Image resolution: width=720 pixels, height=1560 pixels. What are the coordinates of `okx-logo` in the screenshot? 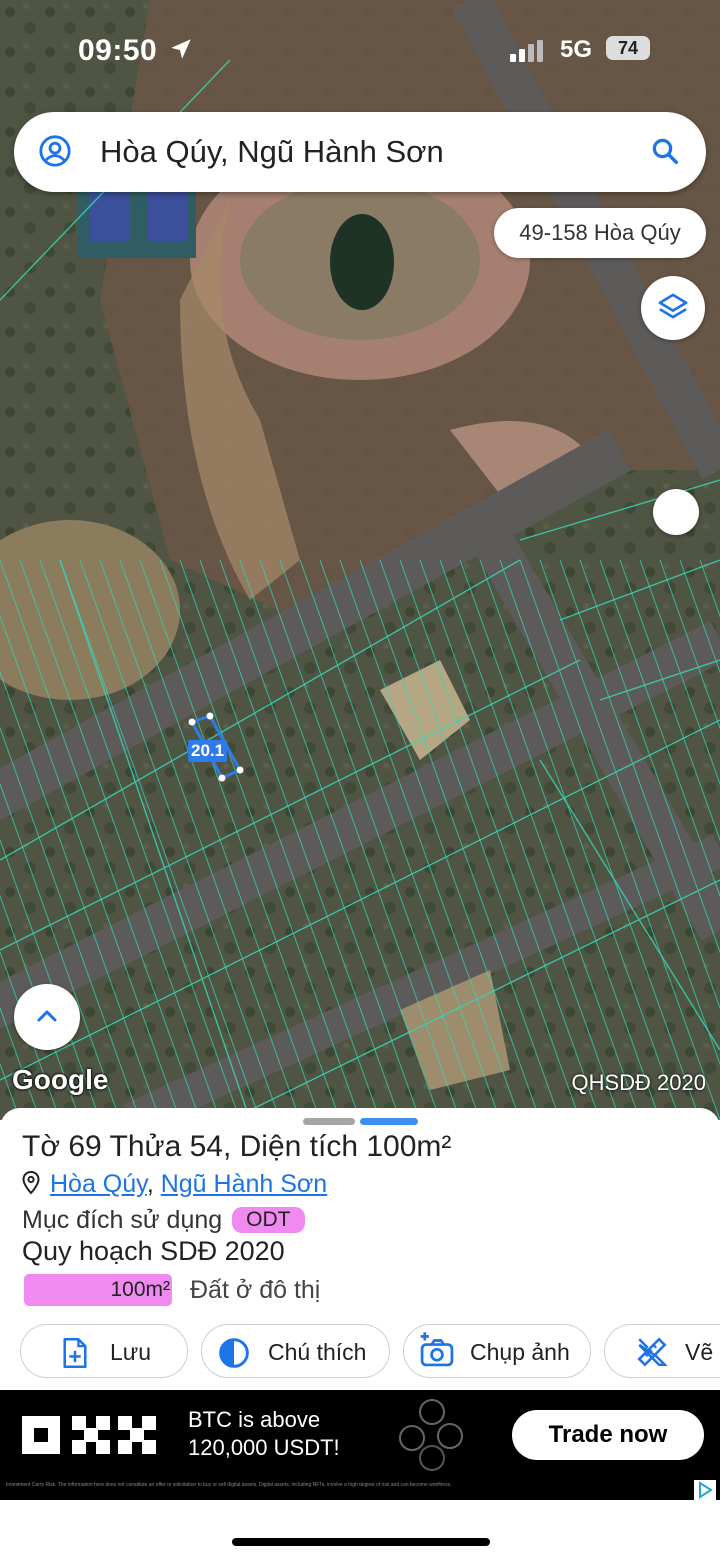 It's located at (89, 1435).